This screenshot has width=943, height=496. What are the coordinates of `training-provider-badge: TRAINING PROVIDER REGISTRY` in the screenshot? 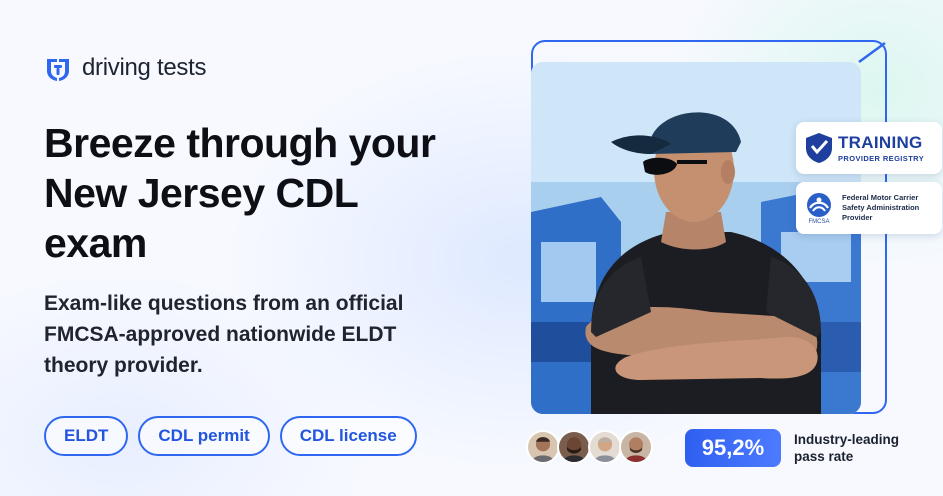 It's located at (869, 148).